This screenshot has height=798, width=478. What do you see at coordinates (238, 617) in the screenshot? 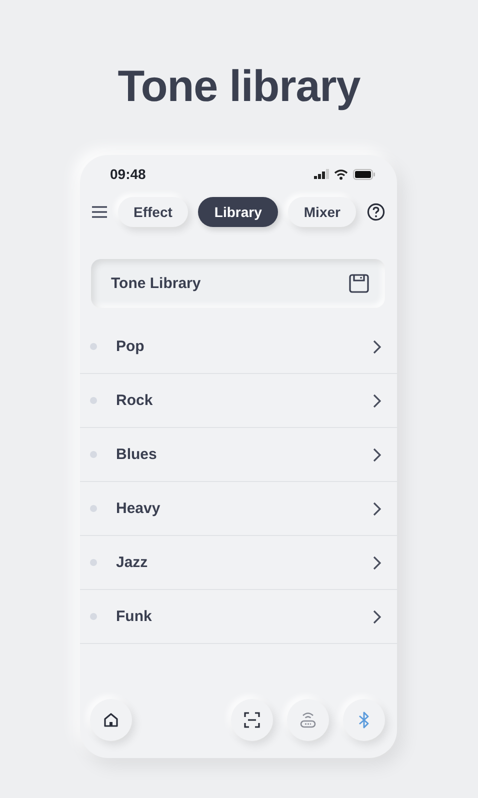
I see `genre-item: Funk` at bounding box center [238, 617].